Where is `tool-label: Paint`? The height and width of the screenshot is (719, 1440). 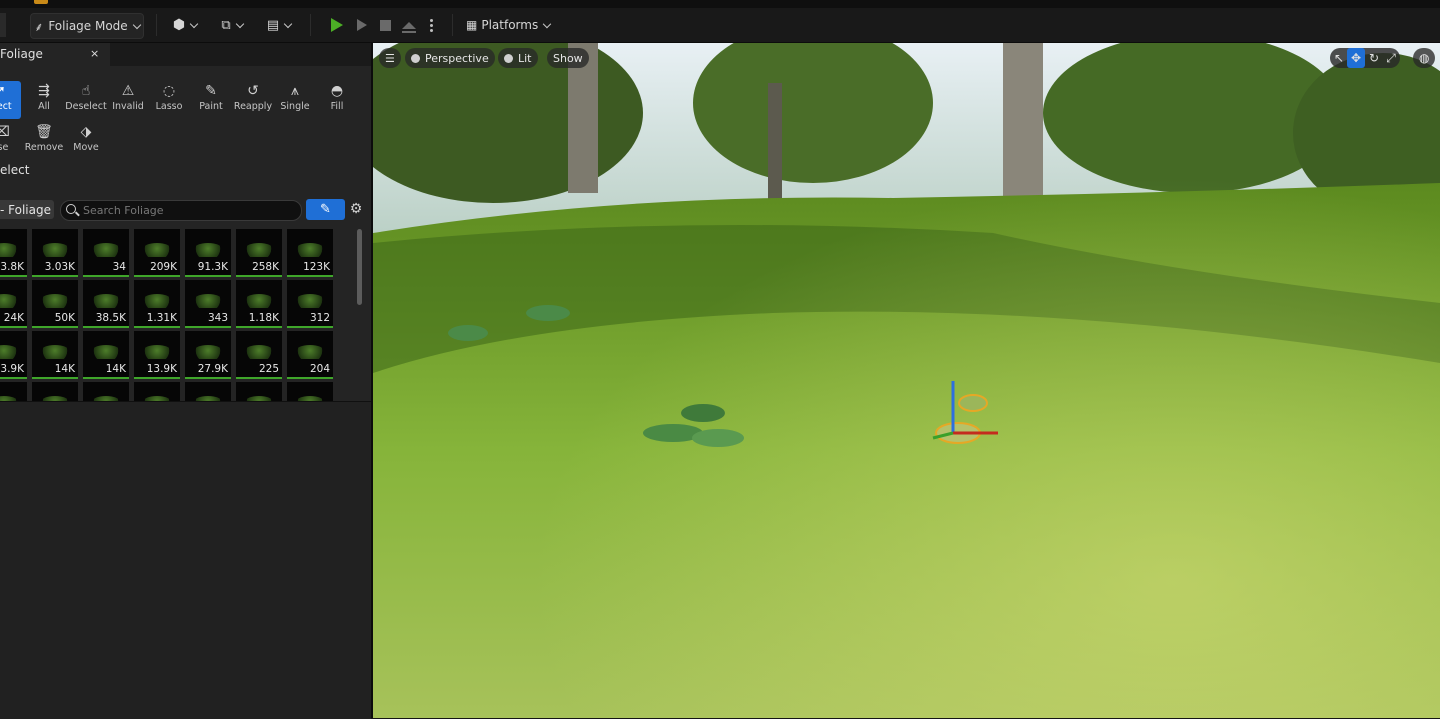 tool-label: Paint is located at coordinates (211, 106).